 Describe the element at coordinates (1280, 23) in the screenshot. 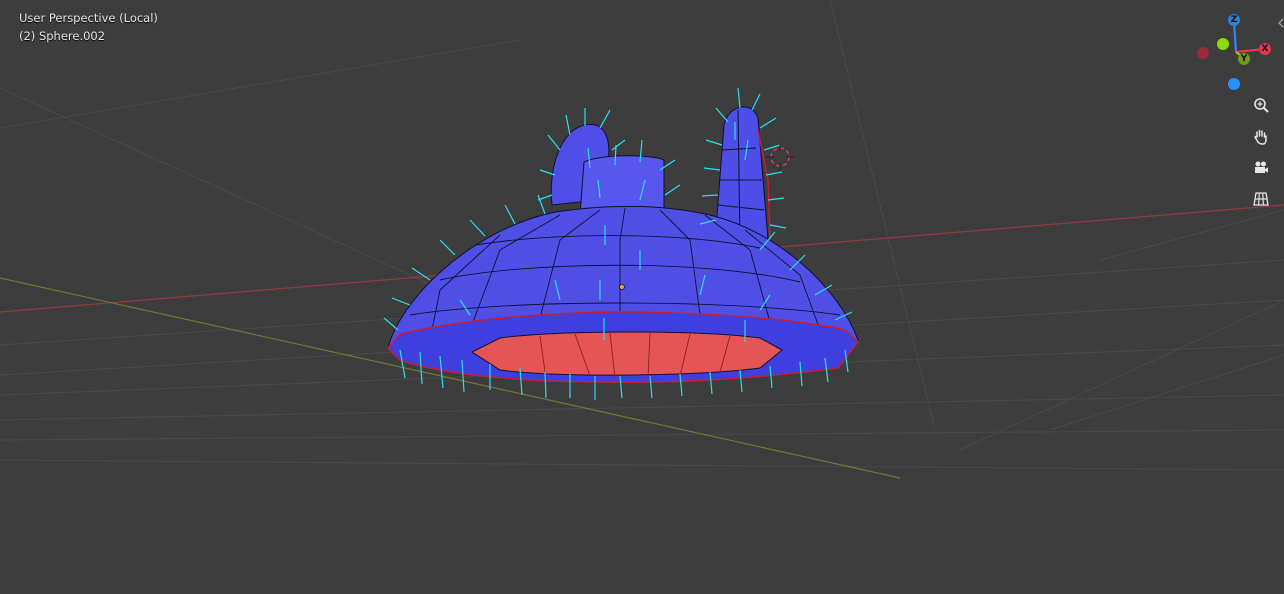

I see `sidebar-collapse-icon` at that location.